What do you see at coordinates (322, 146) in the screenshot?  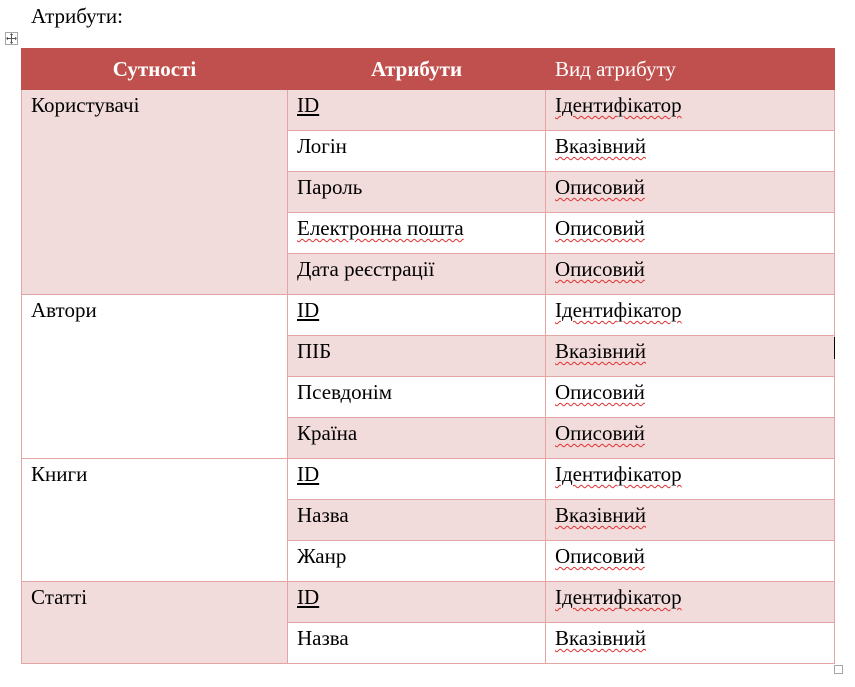 I see `attribute-name: Логін` at bounding box center [322, 146].